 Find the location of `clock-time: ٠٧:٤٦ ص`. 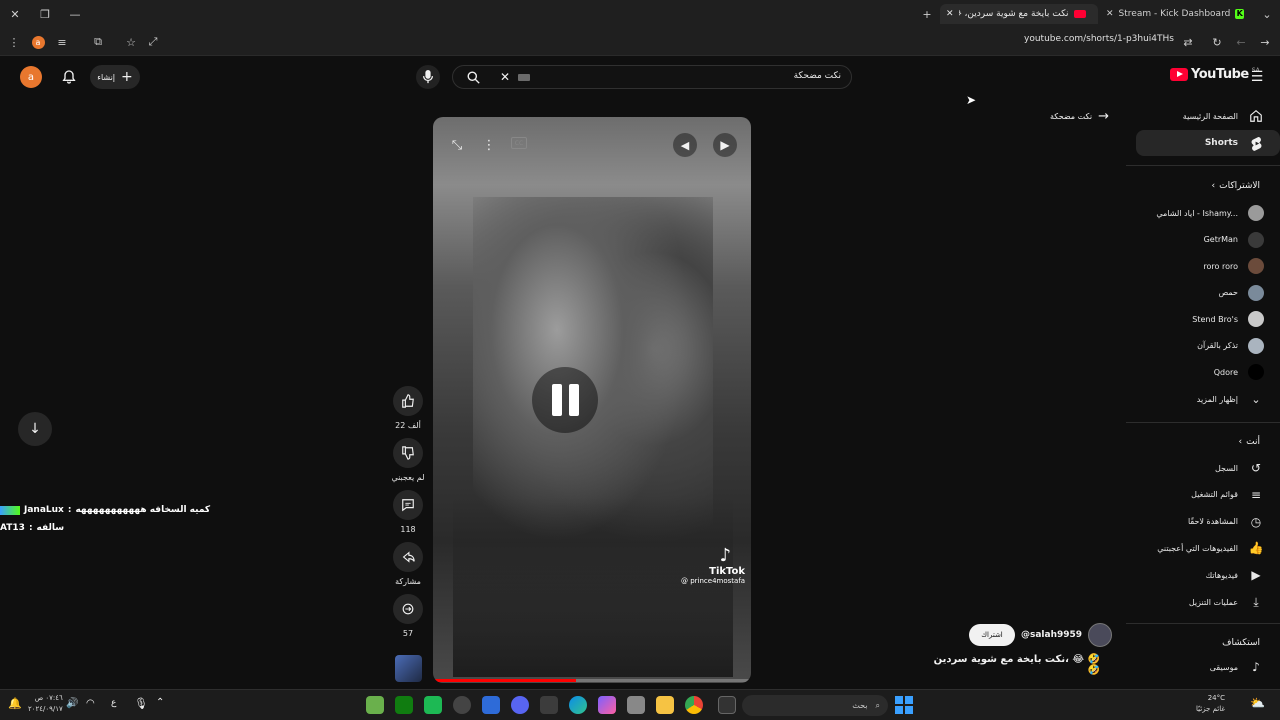

clock-time: ٠٧:٤٦ ص is located at coordinates (48, 698).